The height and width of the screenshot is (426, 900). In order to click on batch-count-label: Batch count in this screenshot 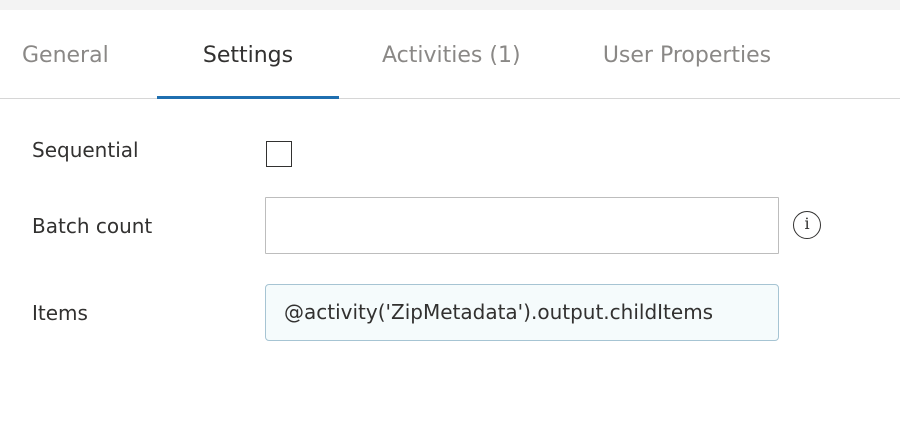, I will do `click(92, 226)`.